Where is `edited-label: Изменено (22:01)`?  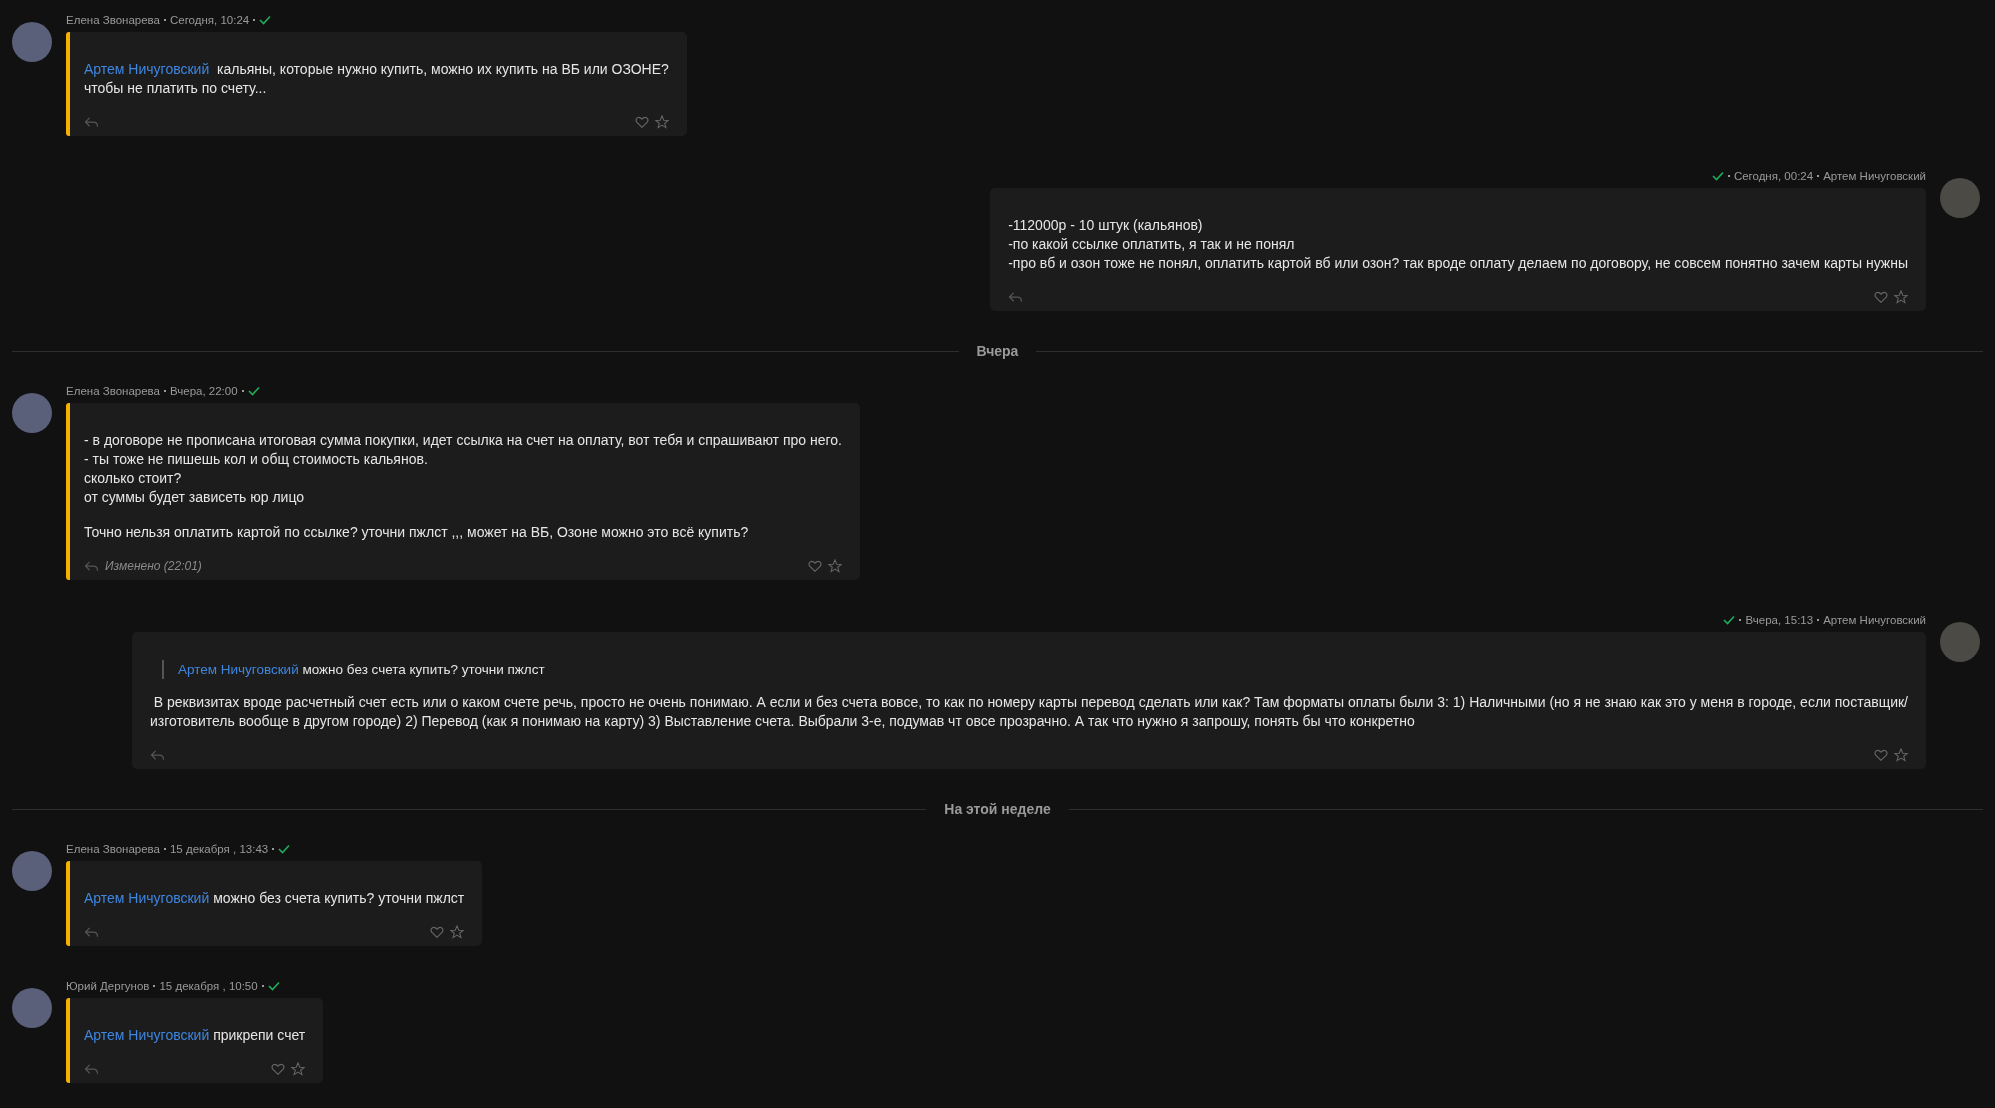
edited-label: Изменено (22:01) is located at coordinates (153, 566).